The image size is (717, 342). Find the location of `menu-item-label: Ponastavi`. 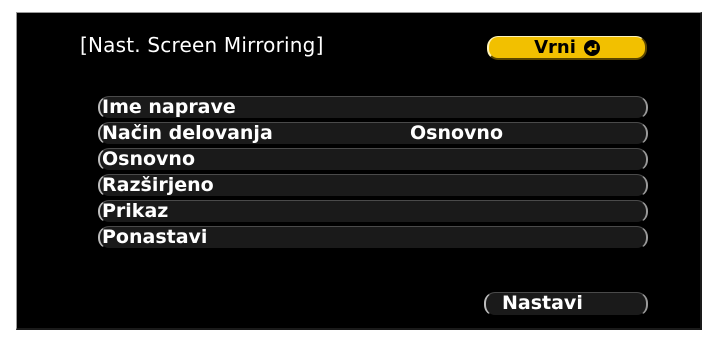

menu-item-label: Ponastavi is located at coordinates (155, 237).